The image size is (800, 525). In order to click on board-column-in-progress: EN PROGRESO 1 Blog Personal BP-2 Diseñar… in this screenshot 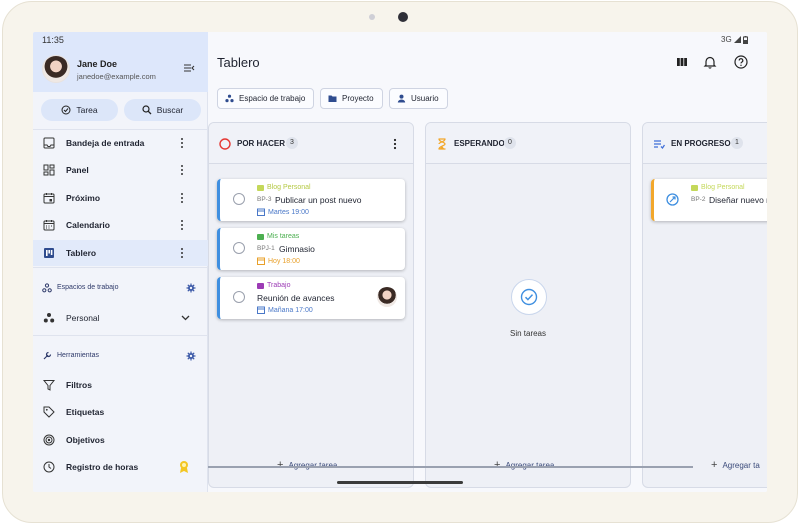, I will do `click(704, 305)`.